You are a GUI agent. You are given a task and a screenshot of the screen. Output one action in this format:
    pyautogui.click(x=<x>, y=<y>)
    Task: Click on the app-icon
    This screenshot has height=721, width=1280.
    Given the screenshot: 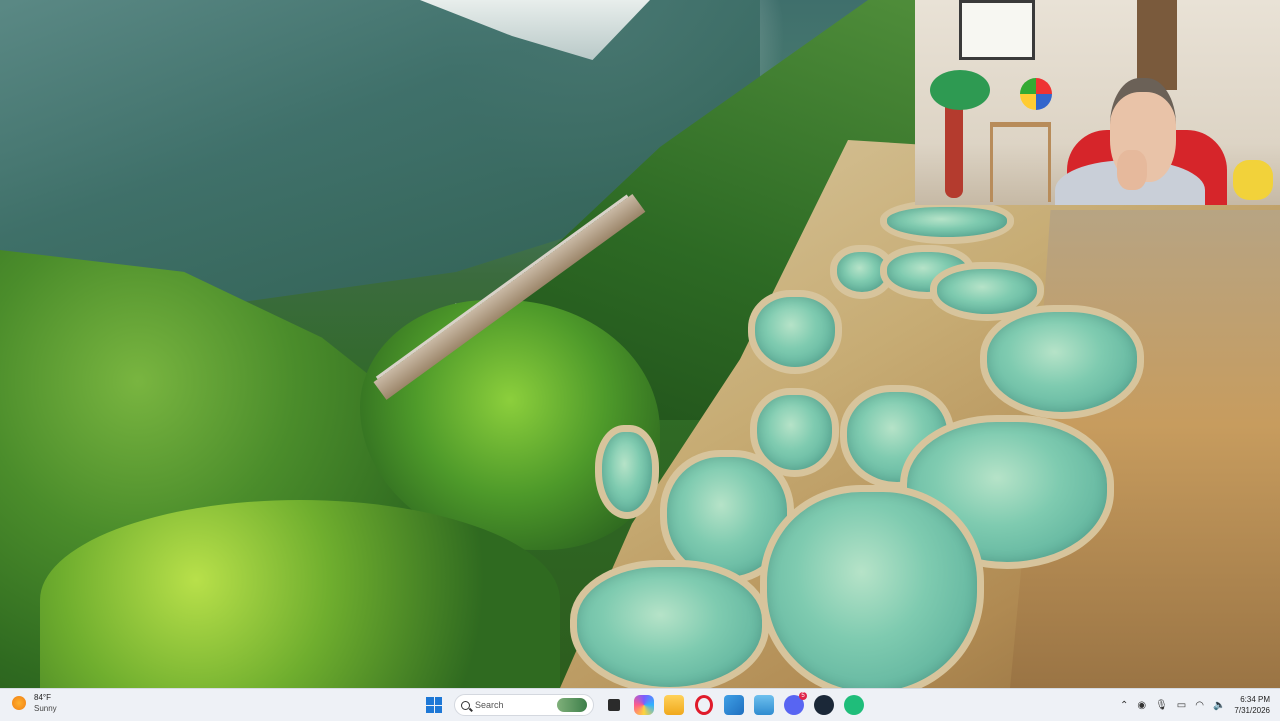 What is the action you would take?
    pyautogui.click(x=854, y=705)
    